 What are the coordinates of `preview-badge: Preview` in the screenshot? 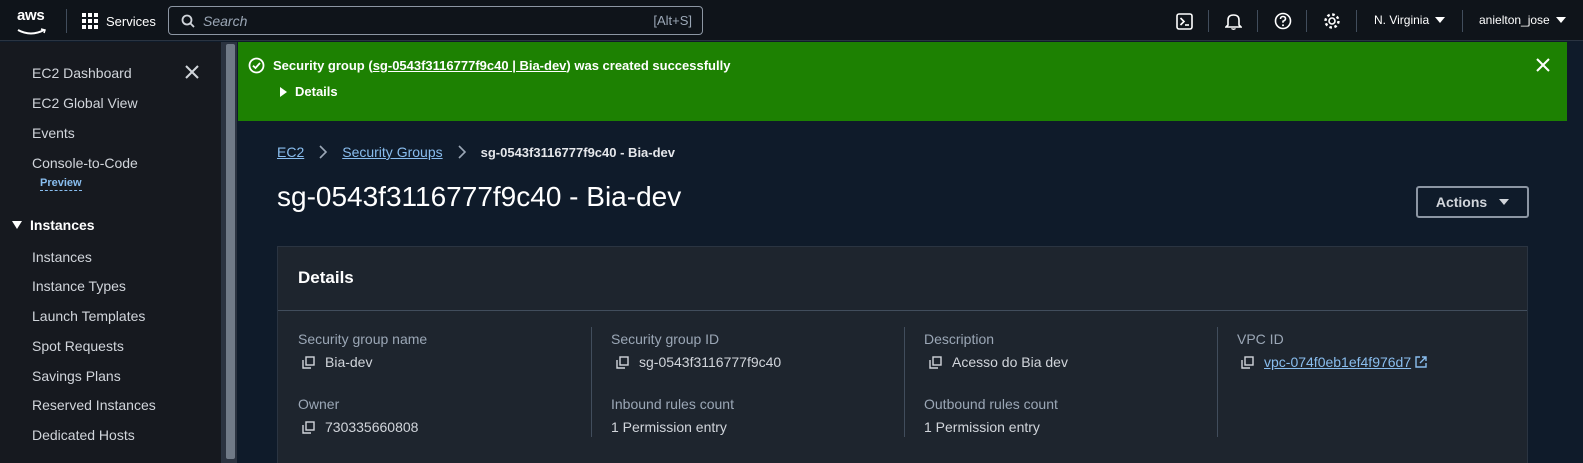 It's located at (61, 184).